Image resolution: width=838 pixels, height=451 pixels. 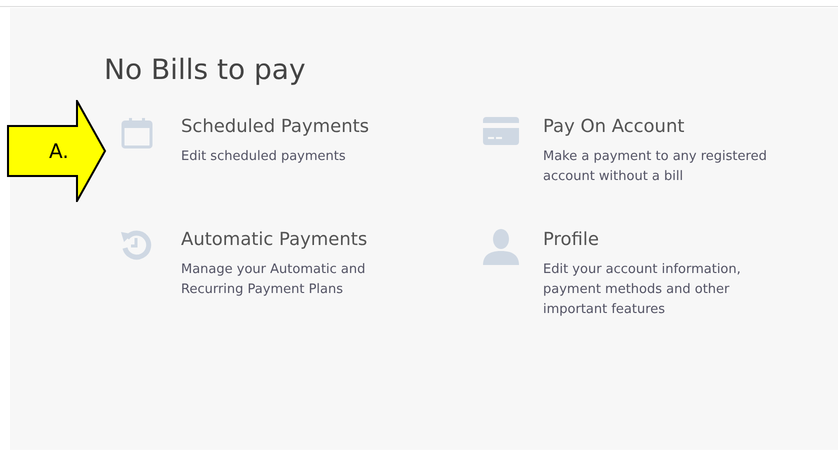 What do you see at coordinates (136, 245) in the screenshot?
I see `history-icon` at bounding box center [136, 245].